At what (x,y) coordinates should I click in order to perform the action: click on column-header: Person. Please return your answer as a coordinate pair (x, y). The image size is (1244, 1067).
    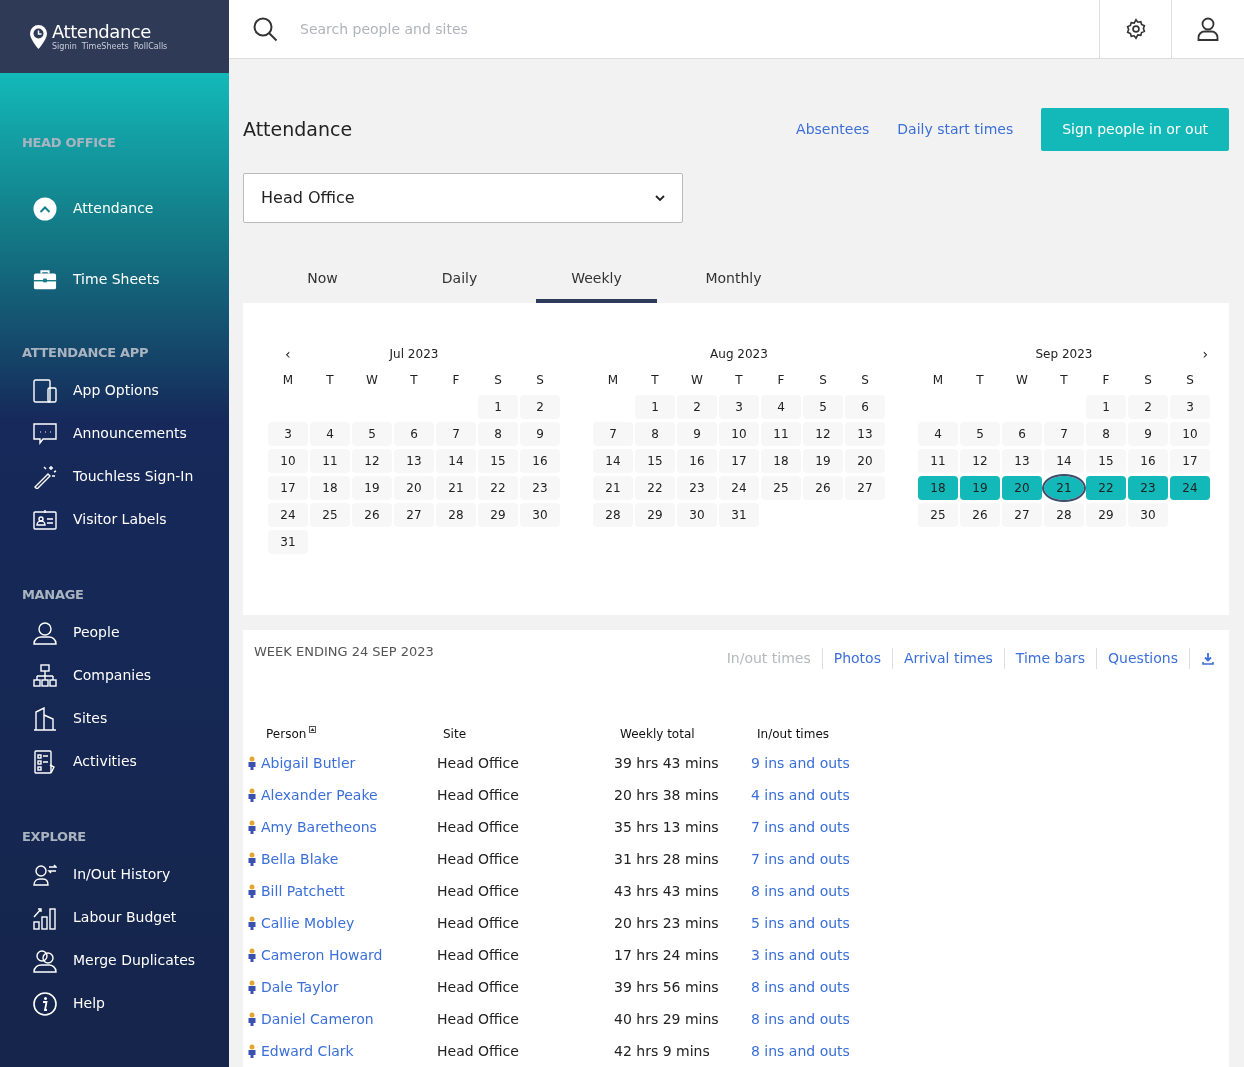
    Looking at the image, I should click on (286, 734).